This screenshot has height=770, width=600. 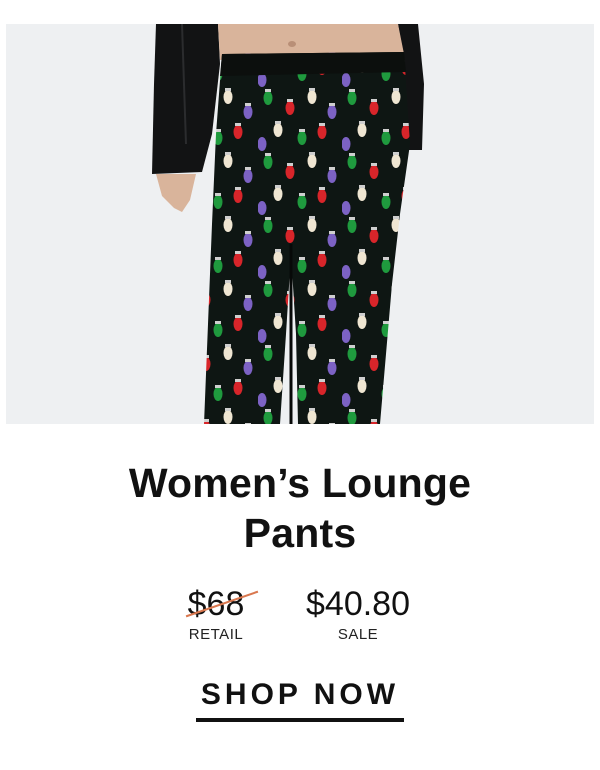 I want to click on retail-price-block: $68 RETAIL, so click(x=216, y=613).